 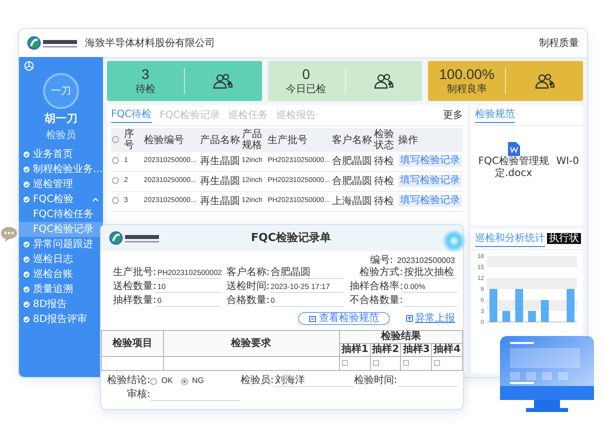 I want to click on field-label: 生产批号:, so click(x=134, y=273).